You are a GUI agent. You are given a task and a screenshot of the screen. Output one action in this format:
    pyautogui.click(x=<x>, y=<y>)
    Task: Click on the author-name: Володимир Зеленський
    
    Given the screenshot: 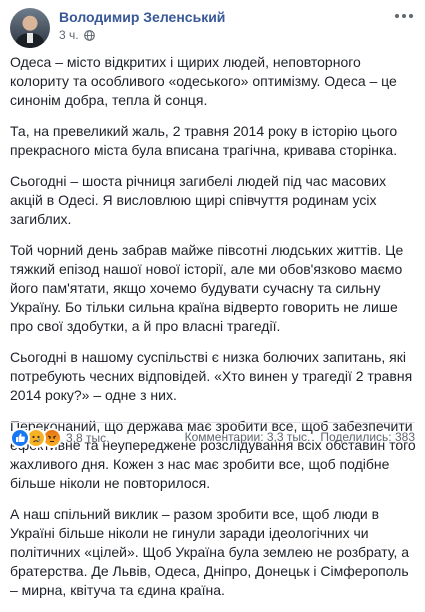 What is the action you would take?
    pyautogui.click(x=142, y=17)
    